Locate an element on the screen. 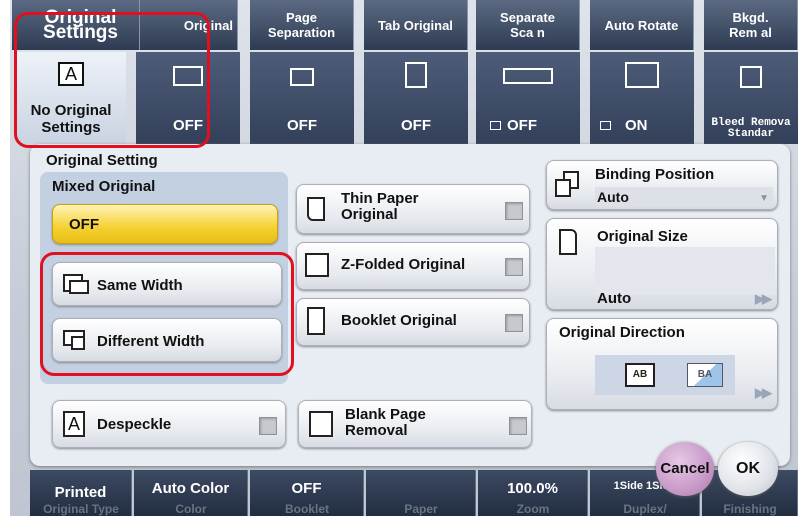 Image resolution: width=798 pixels, height=516 pixels. blank-page-removal-button: Blank Page Removal is located at coordinates (415, 424).